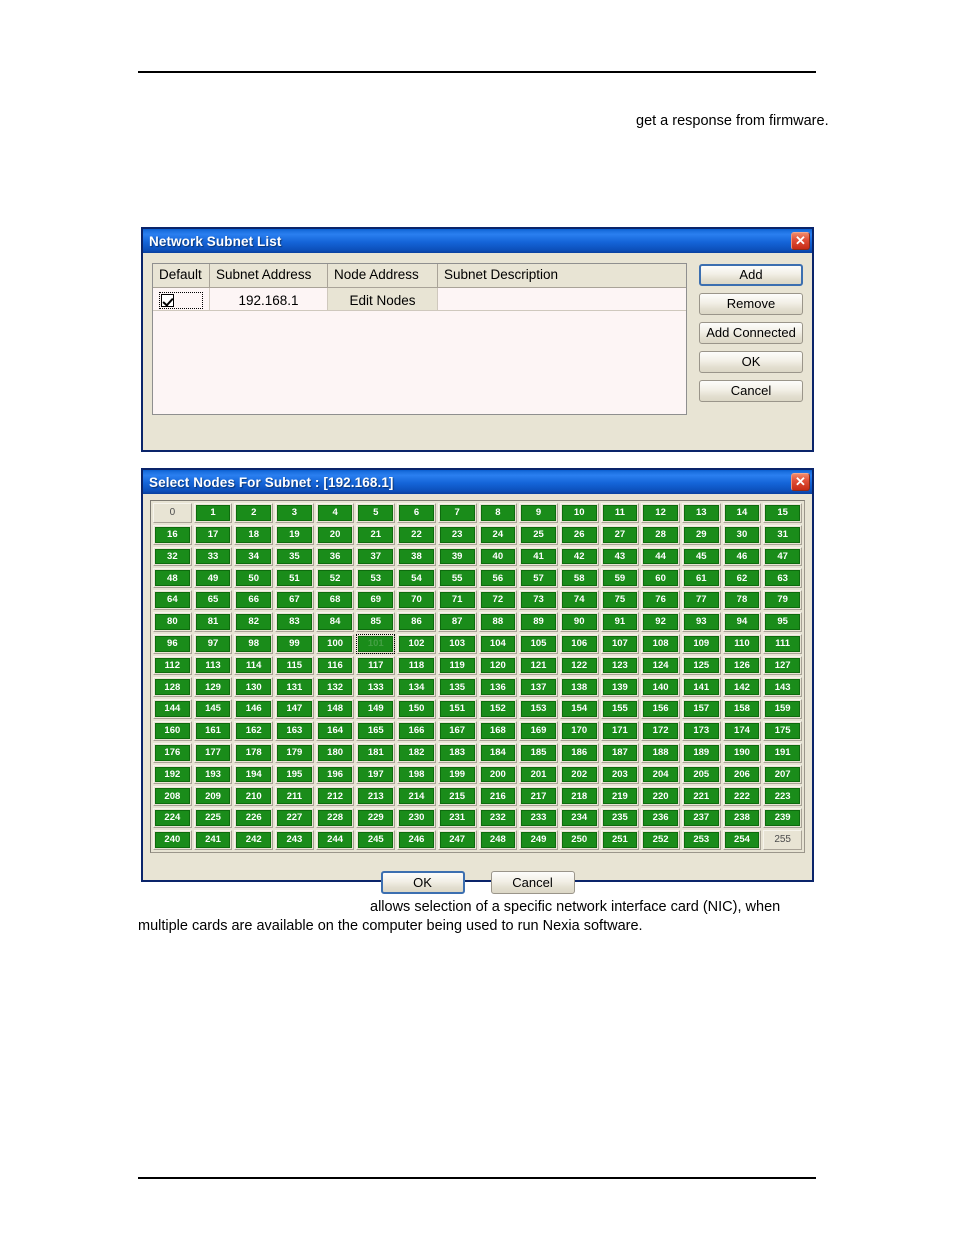 The width and height of the screenshot is (954, 1235). I want to click on node-cell-186: 186, so click(579, 752).